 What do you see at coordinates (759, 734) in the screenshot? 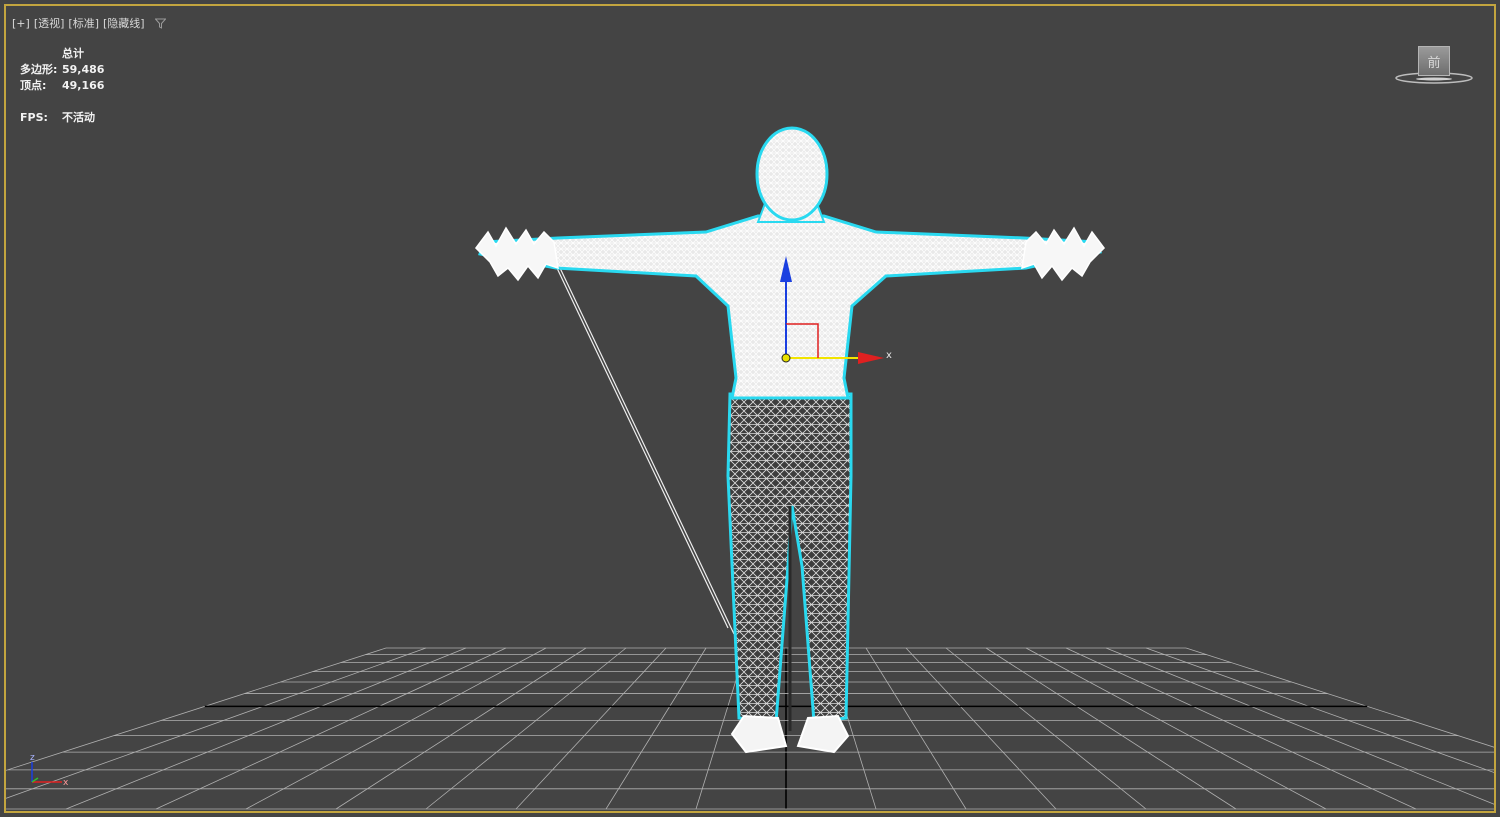
I see `character-left-foot` at bounding box center [759, 734].